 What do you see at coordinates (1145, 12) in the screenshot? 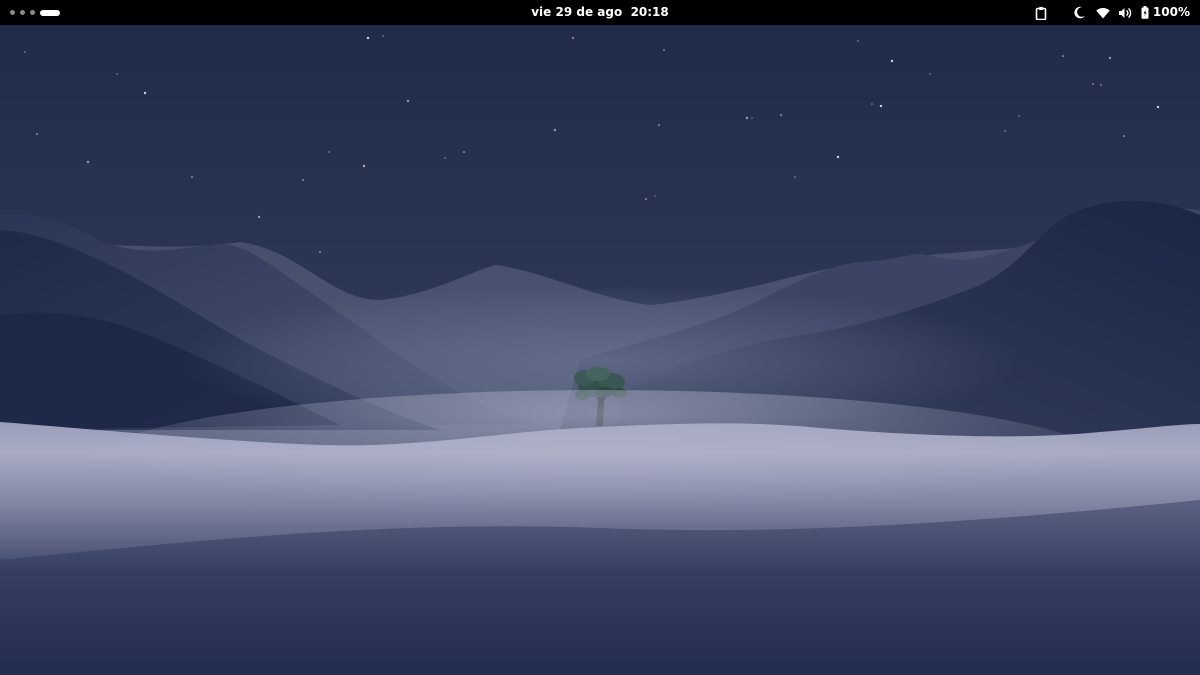
I see `battery-icon` at bounding box center [1145, 12].